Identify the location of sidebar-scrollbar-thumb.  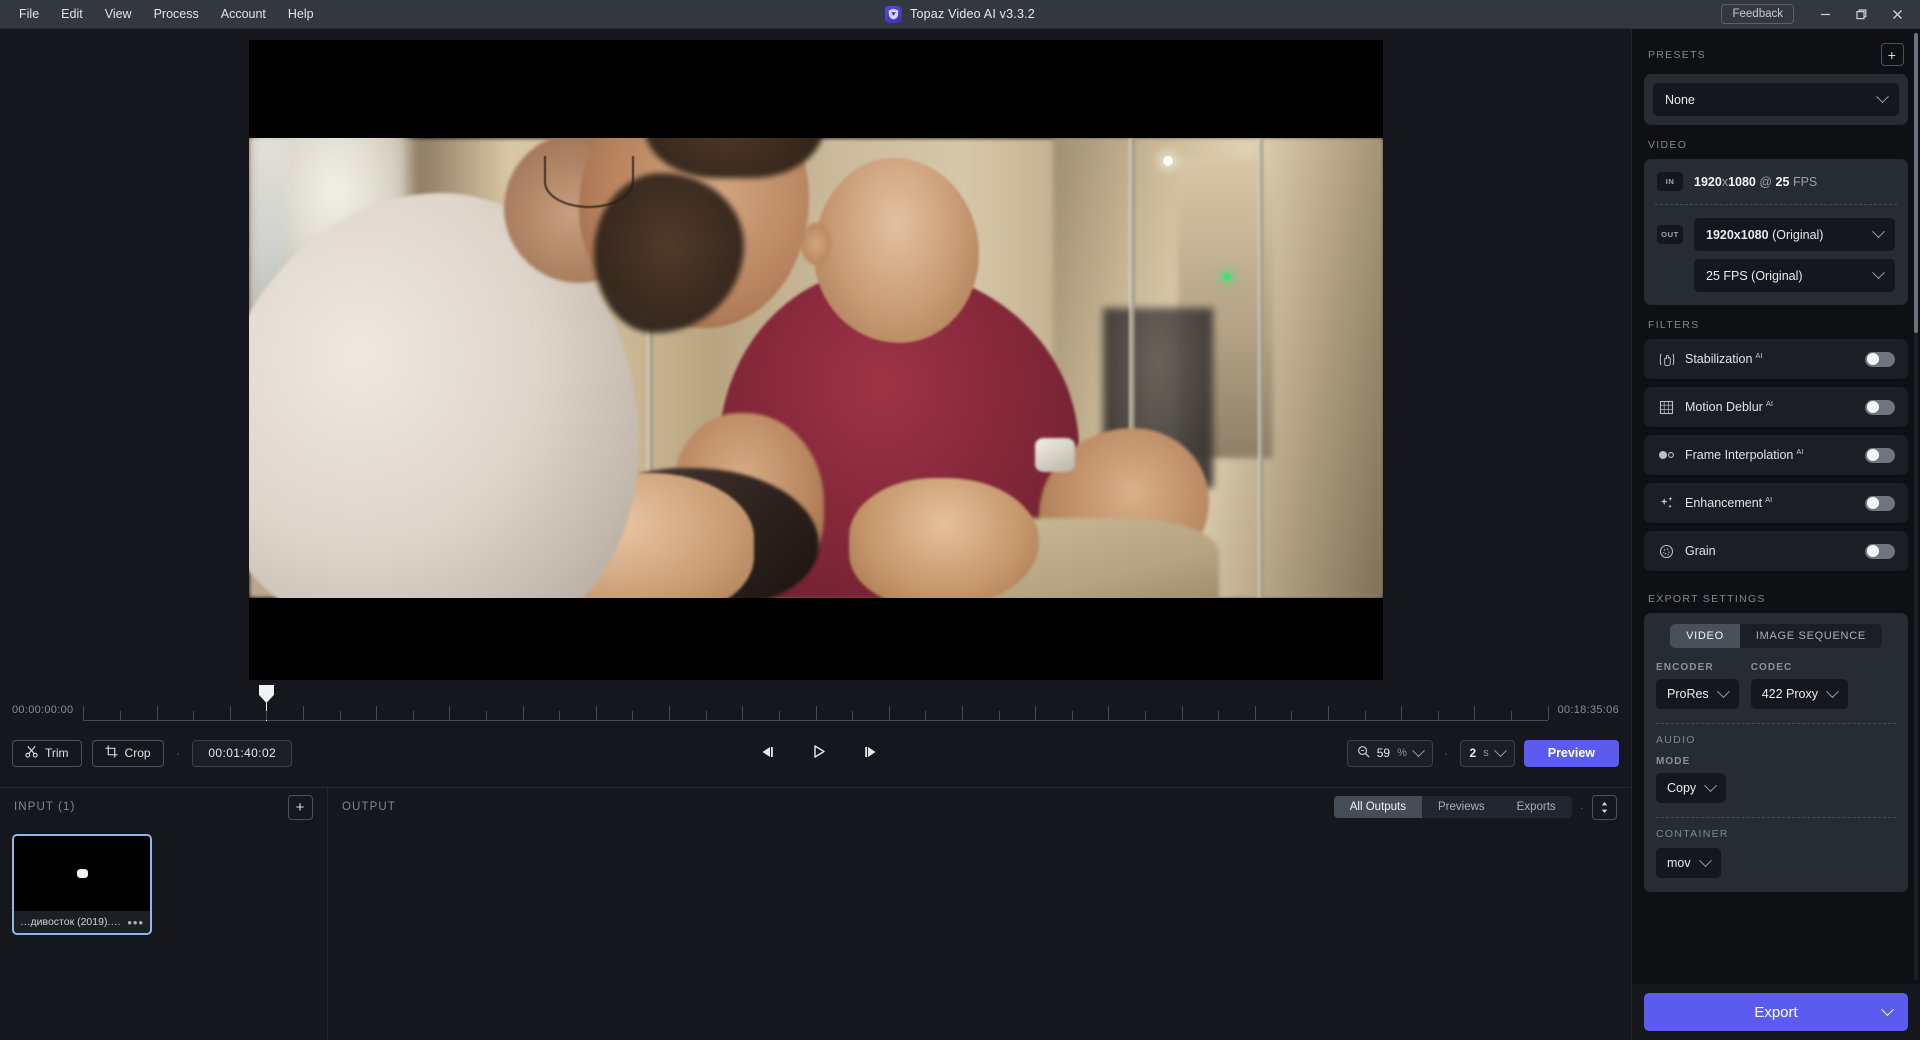
(1916, 183).